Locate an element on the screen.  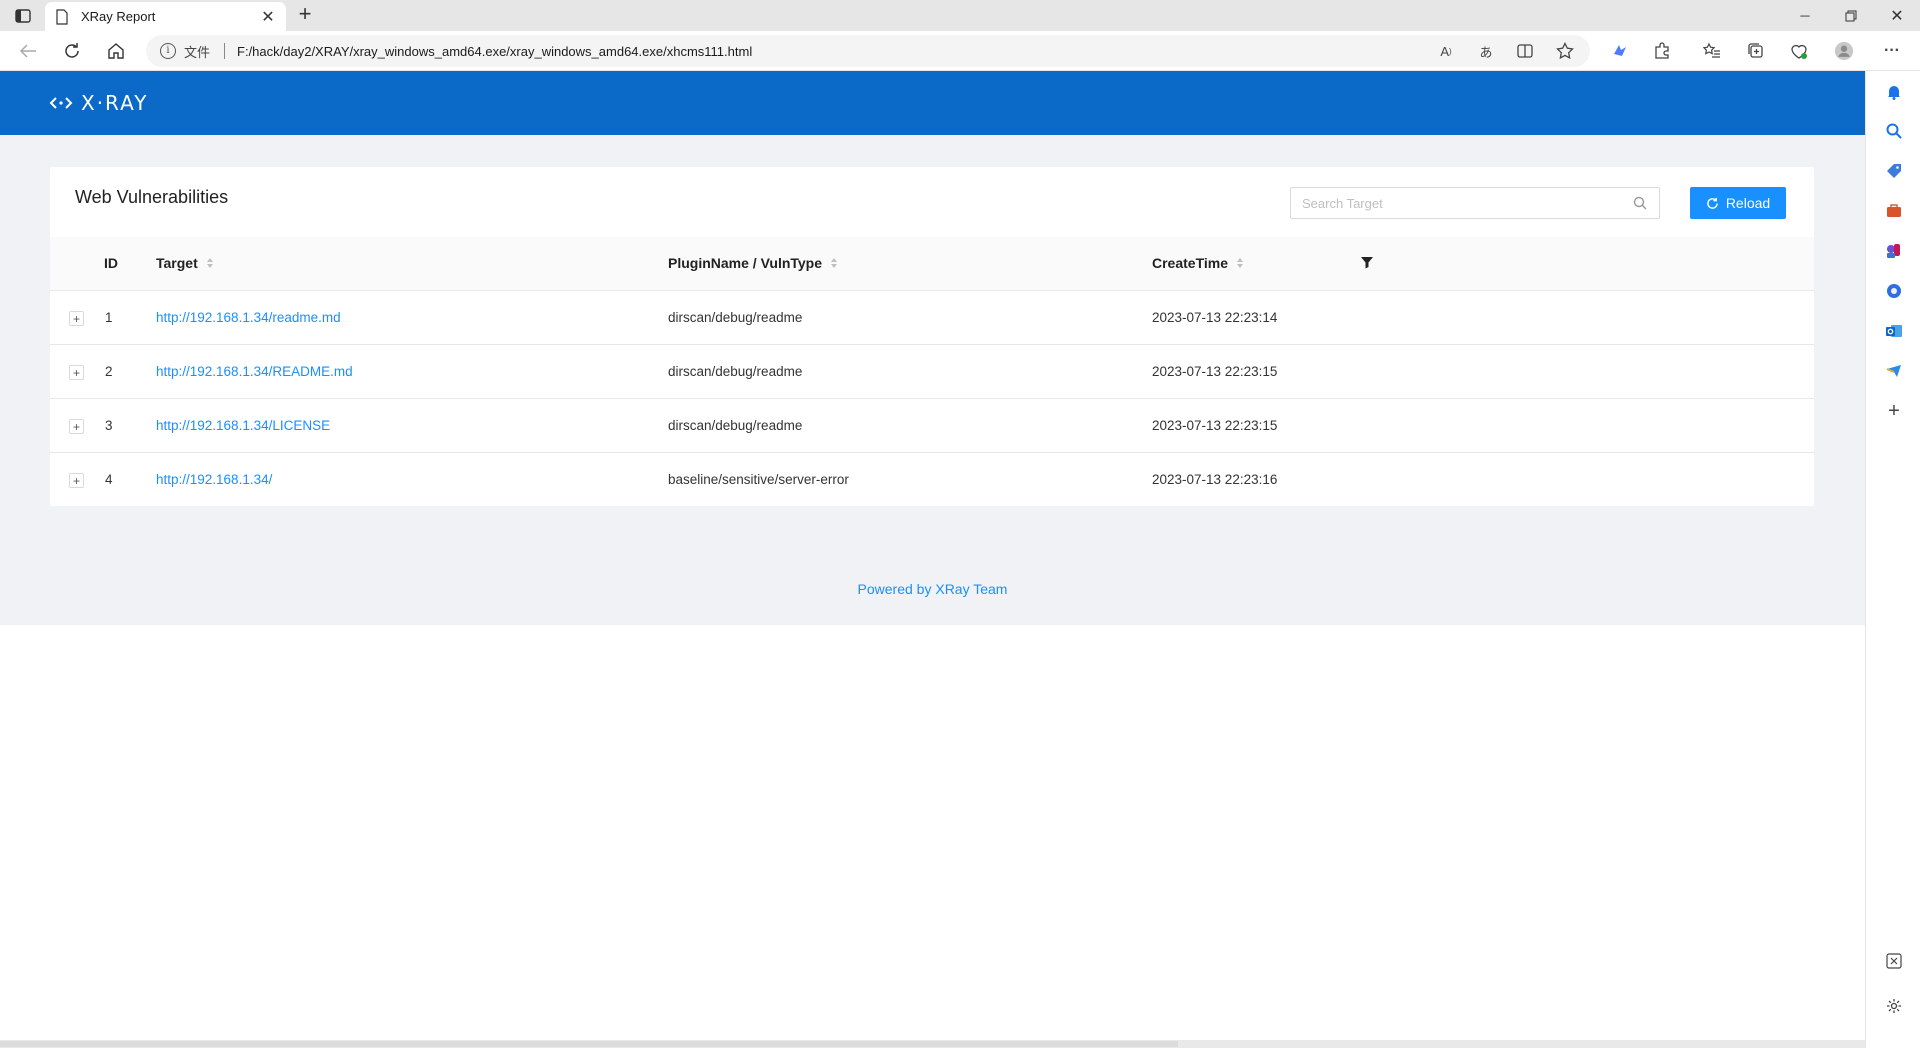
column-create-time: CreateTime is located at coordinates (1198, 263).